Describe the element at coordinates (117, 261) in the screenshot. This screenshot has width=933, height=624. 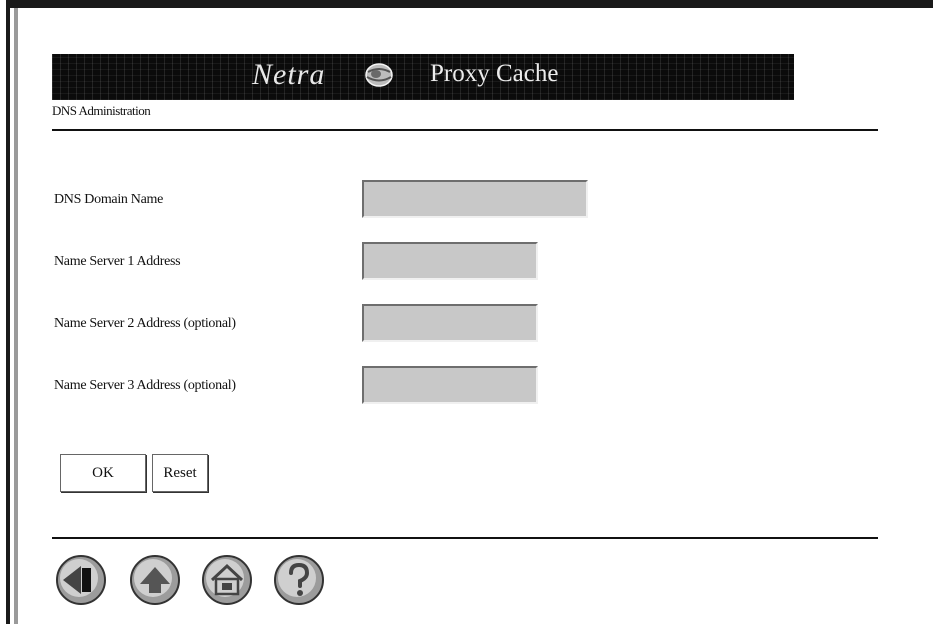
I see `label-name-server-1: Name Server 1 Address` at that location.